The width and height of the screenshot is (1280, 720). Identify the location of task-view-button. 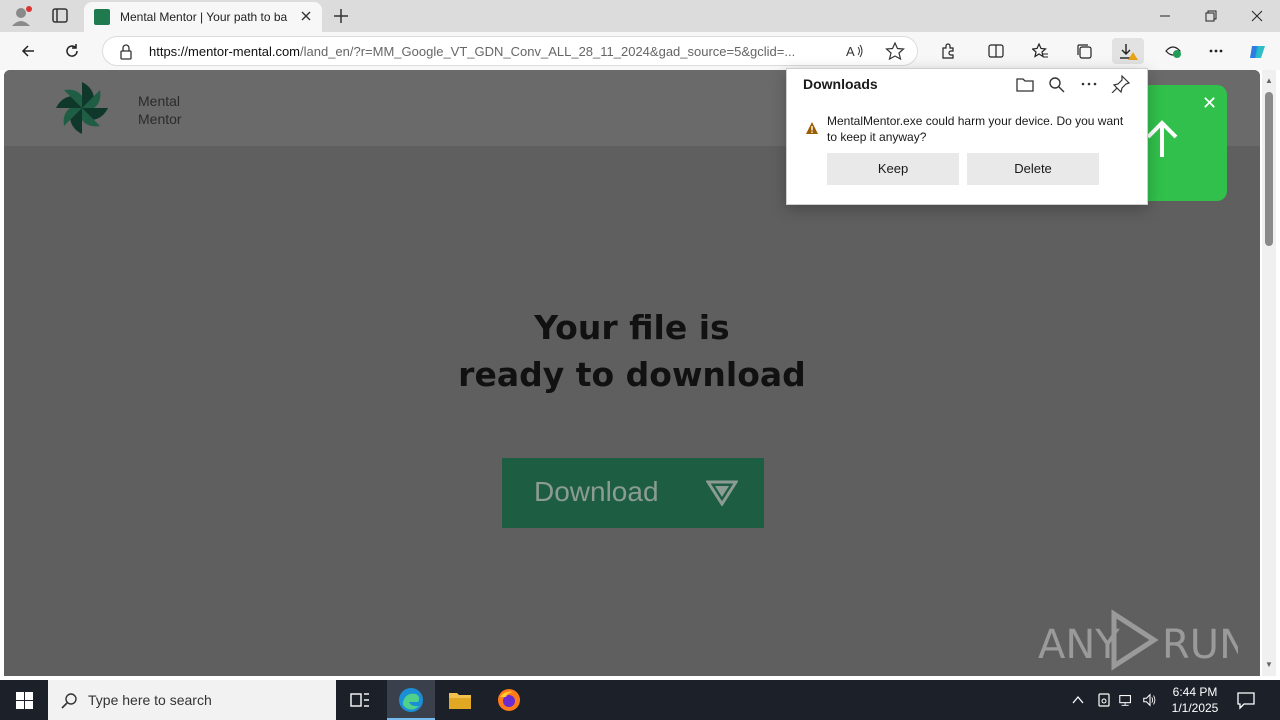
(360, 700).